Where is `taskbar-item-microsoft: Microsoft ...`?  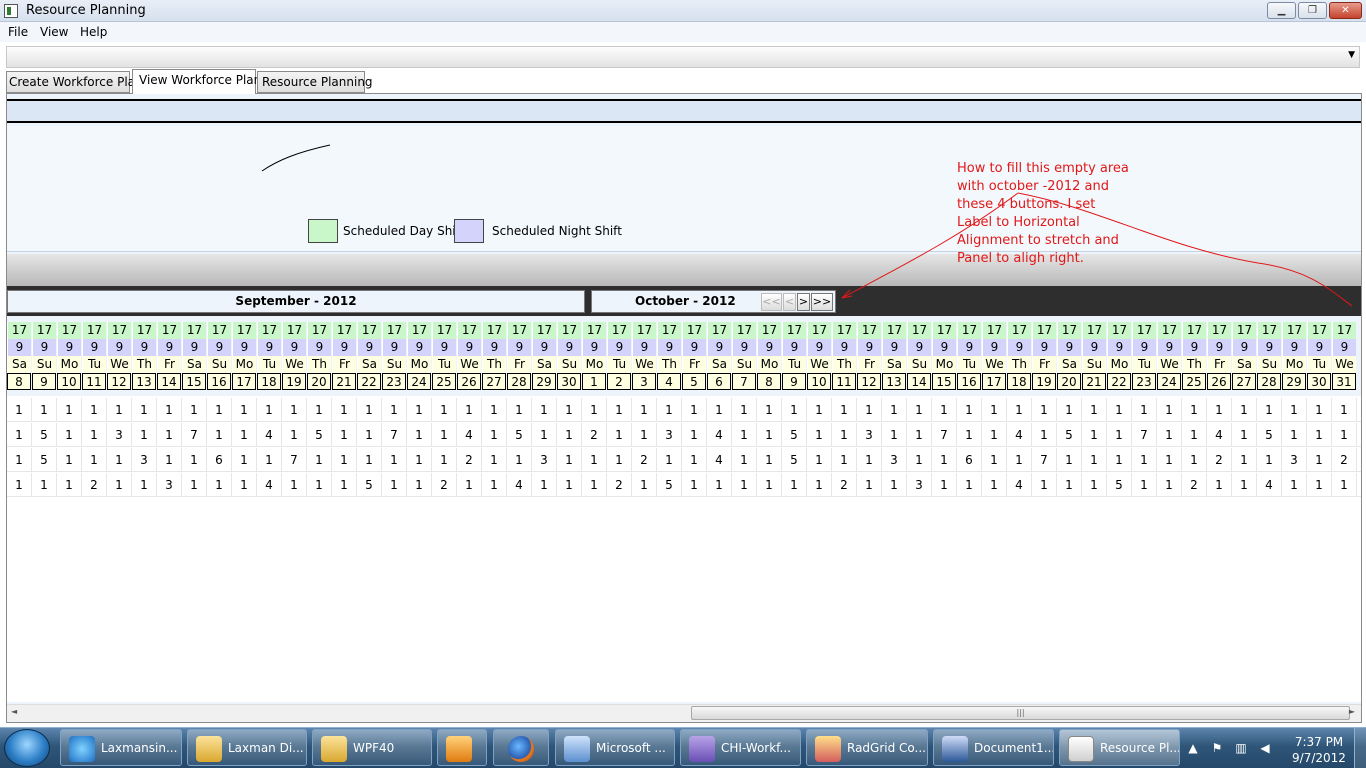 taskbar-item-microsoft: Microsoft ... is located at coordinates (615, 747).